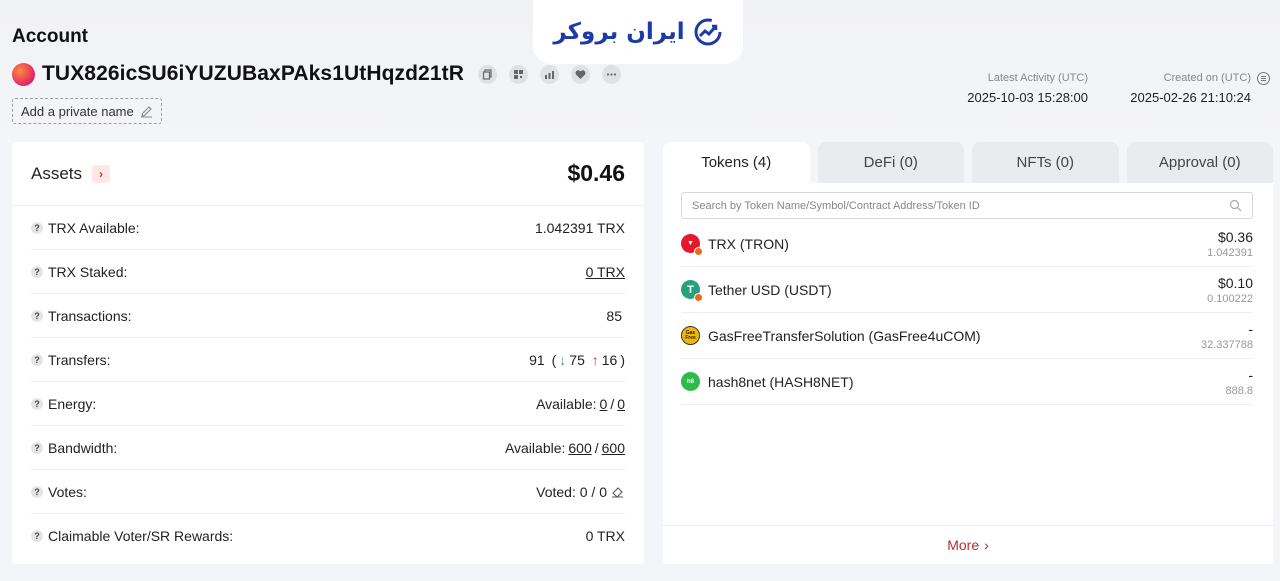 Image resolution: width=1280 pixels, height=581 pixels. What do you see at coordinates (967, 244) in the screenshot?
I see `token-row-trx: ▼ TRX (TRON) $0.36 1.042391` at bounding box center [967, 244].